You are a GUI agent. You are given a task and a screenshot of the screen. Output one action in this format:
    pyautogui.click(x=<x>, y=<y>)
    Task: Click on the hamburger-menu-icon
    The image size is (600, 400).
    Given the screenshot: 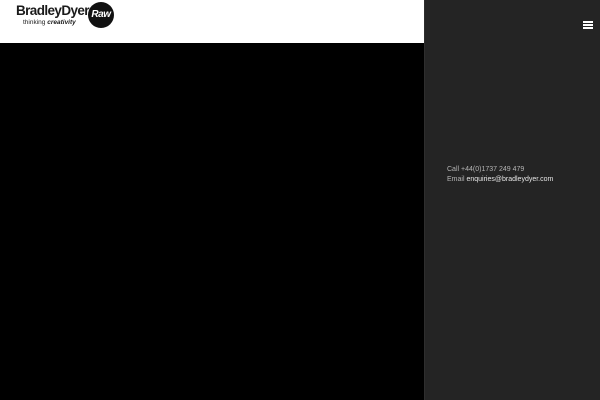 What is the action you would take?
    pyautogui.click(x=588, y=24)
    